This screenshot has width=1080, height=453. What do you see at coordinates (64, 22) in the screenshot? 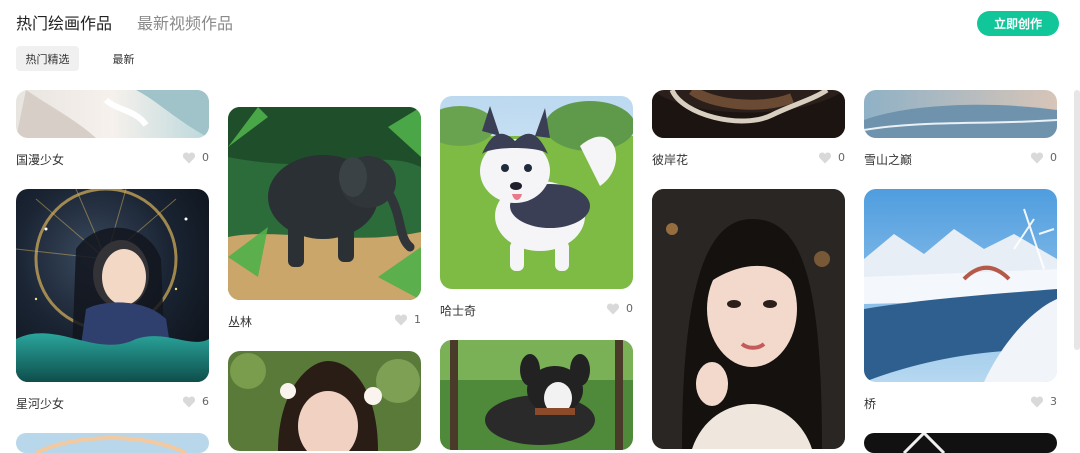
I see `tab-popular-paintings: 热门绘画作品` at bounding box center [64, 22].